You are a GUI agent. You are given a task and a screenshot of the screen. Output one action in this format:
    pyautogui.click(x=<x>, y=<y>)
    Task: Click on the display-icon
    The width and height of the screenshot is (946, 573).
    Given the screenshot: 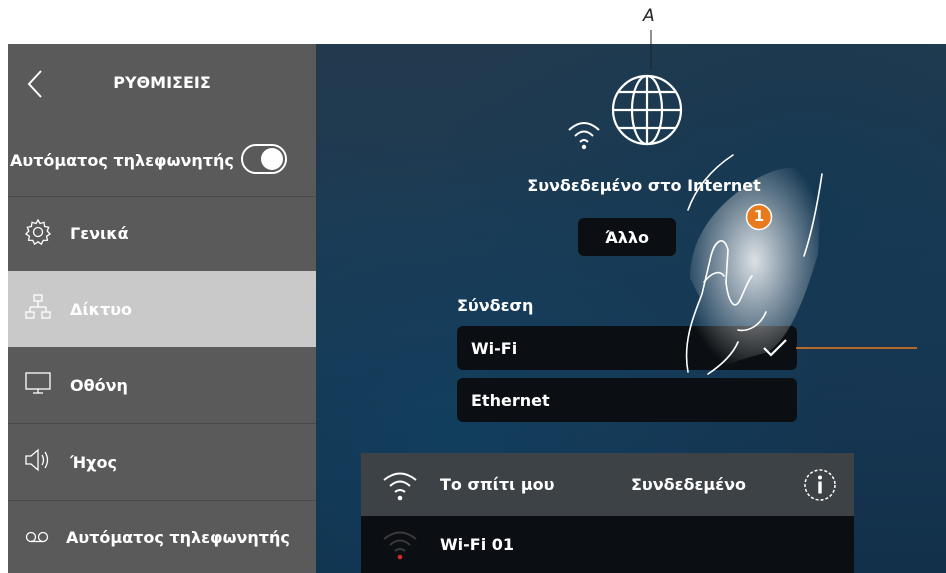 What is the action you would take?
    pyautogui.click(x=40, y=385)
    